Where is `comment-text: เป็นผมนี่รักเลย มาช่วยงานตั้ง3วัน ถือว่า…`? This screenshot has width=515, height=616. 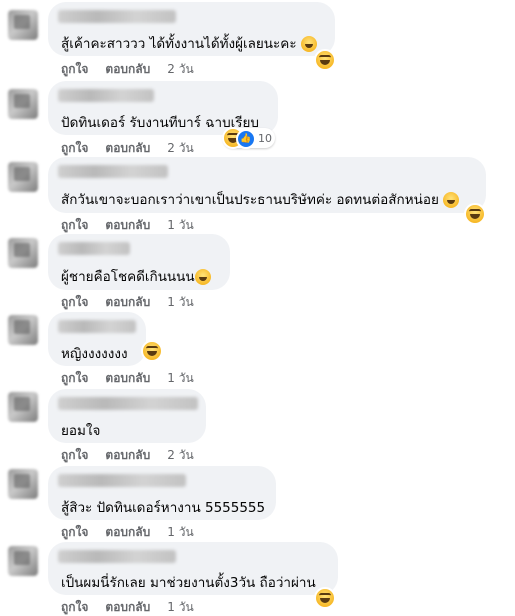
comment-text: เป็นผมนี่รักเลย มาช่วยงานตั้ง3วัน ถือว่า… is located at coordinates (188, 583).